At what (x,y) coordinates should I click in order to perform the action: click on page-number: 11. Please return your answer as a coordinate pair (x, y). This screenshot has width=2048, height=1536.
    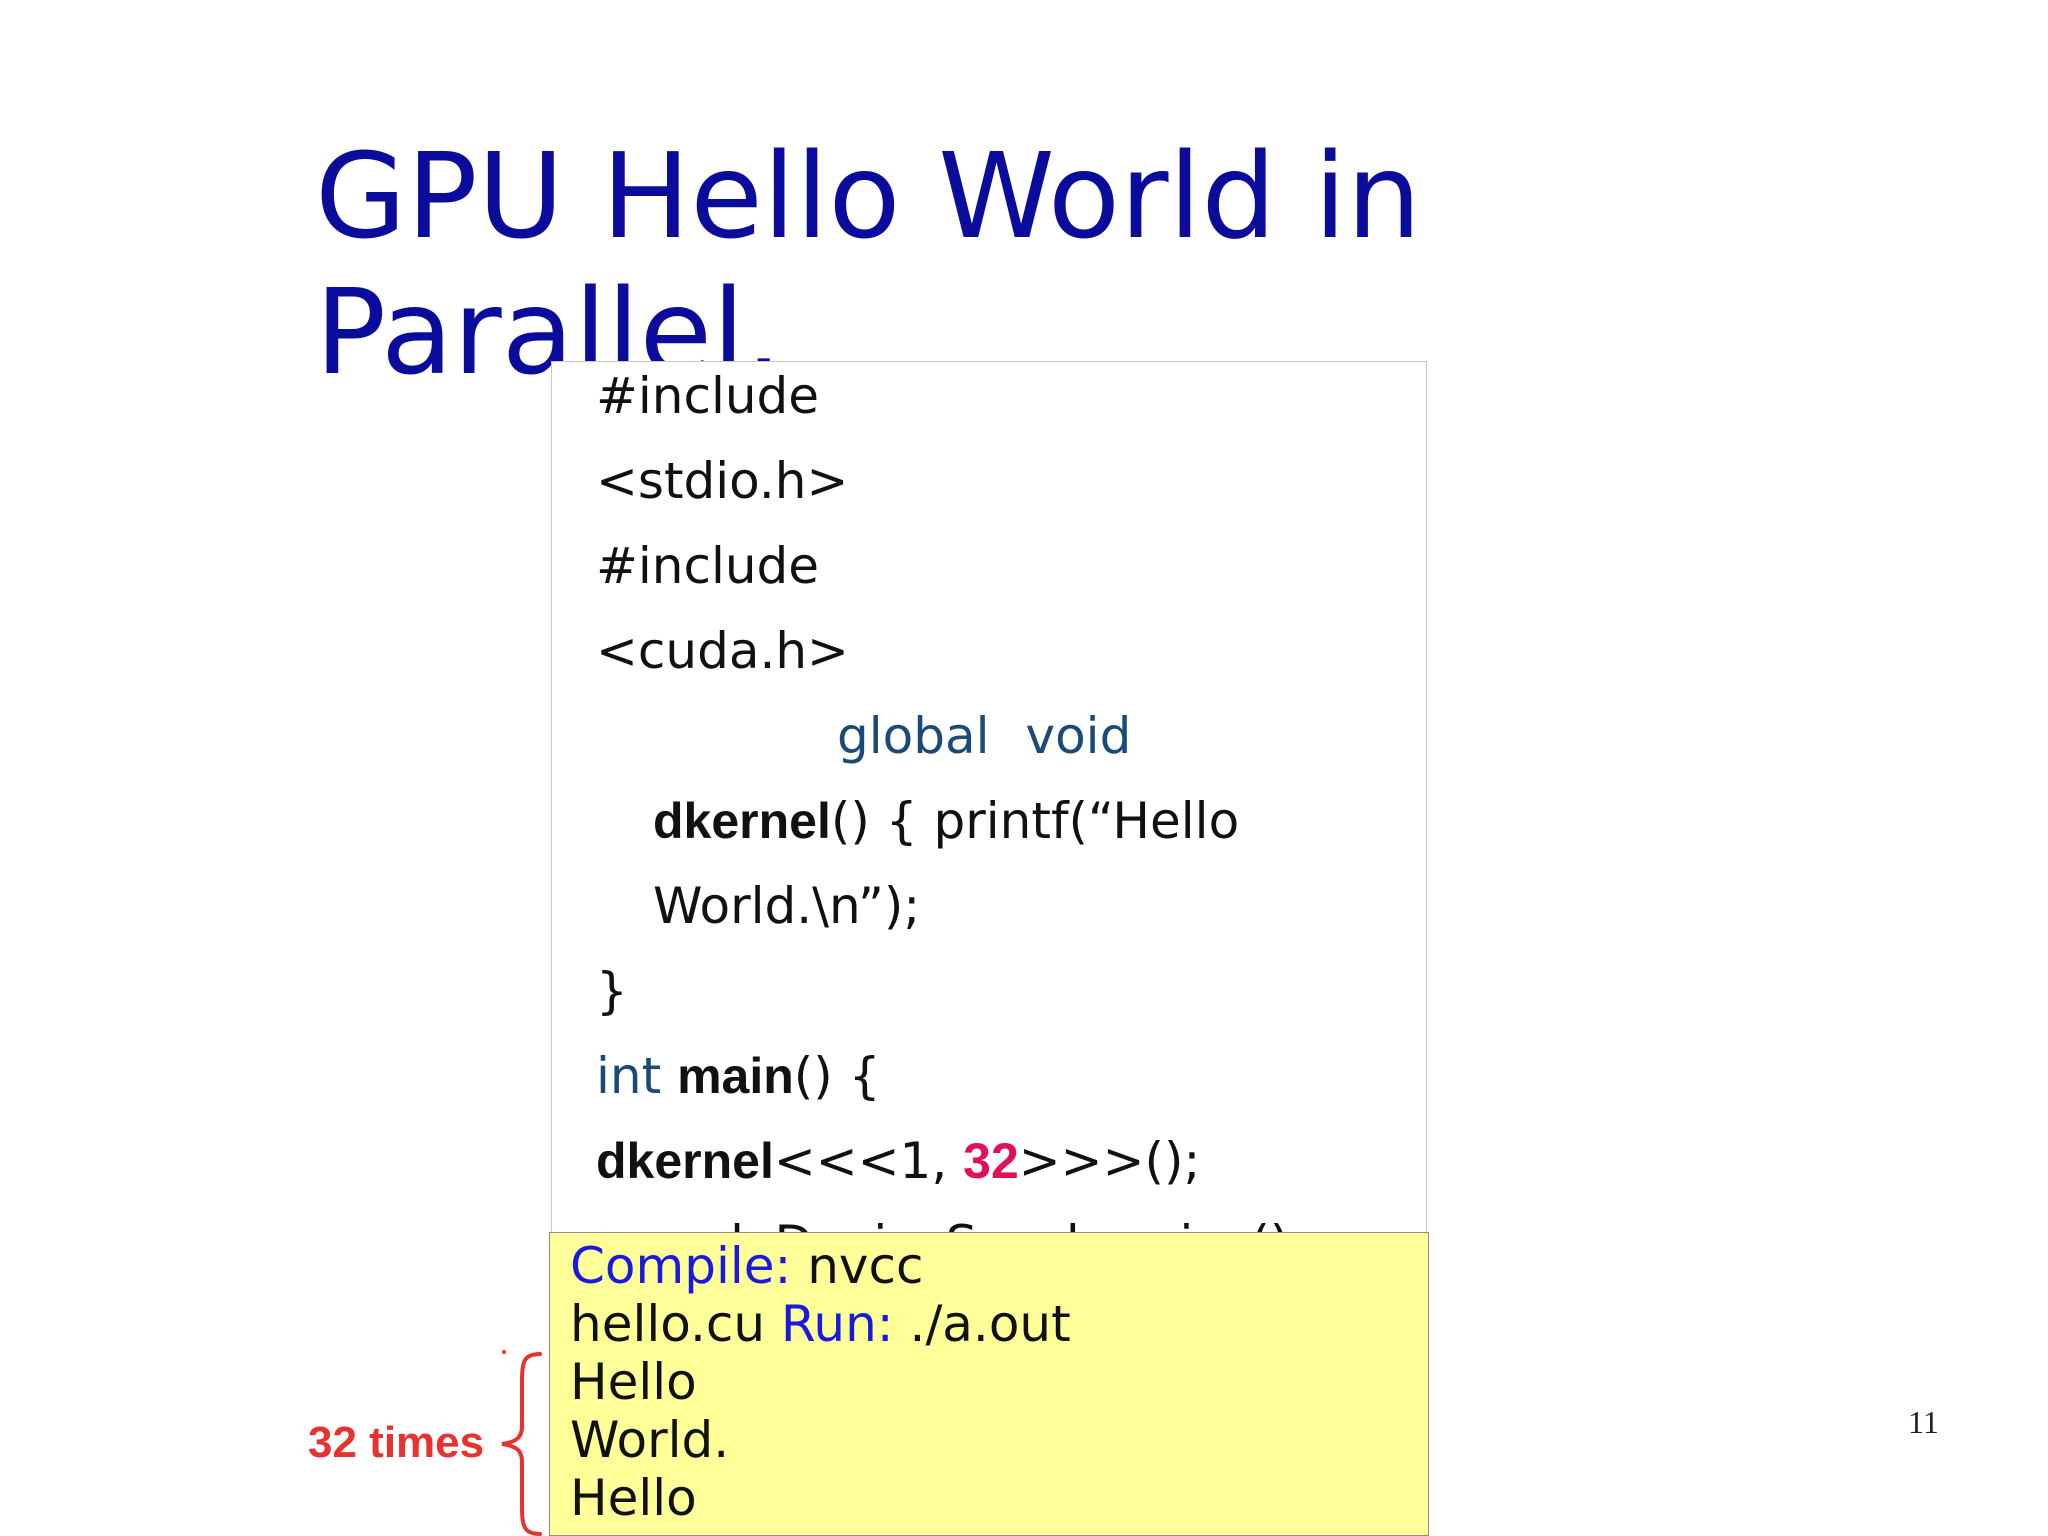
    Looking at the image, I should click on (1923, 1422).